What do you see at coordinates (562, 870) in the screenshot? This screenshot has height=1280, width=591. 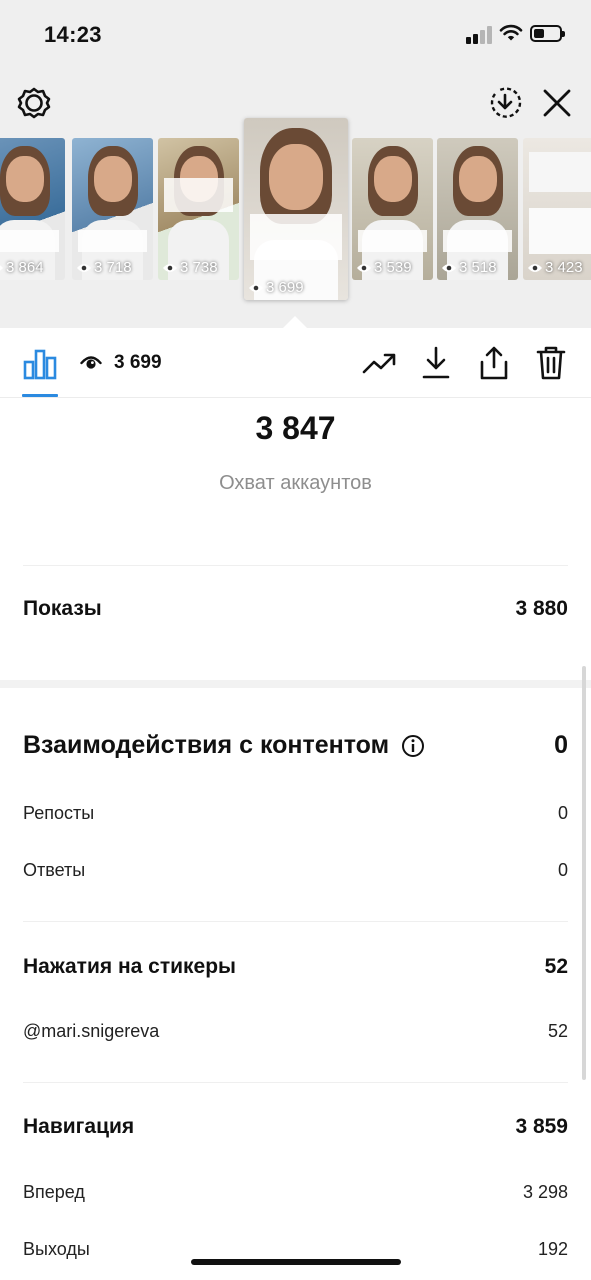 I see `replies-value: 0` at bounding box center [562, 870].